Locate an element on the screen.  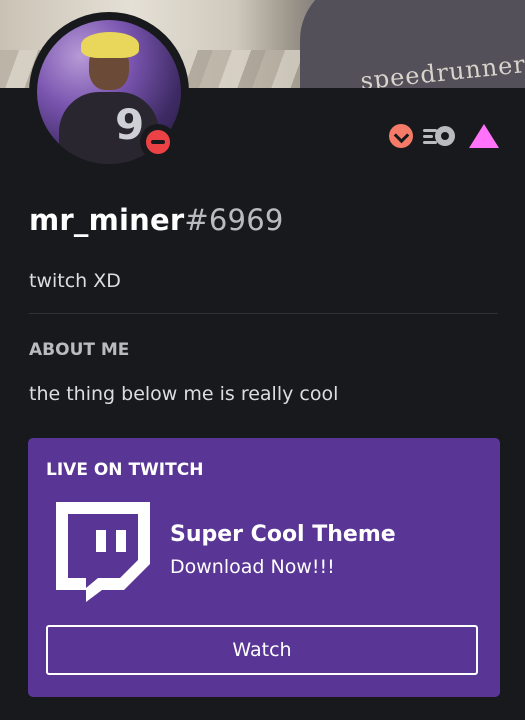
do-not-disturb-icon is located at coordinates (158, 142).